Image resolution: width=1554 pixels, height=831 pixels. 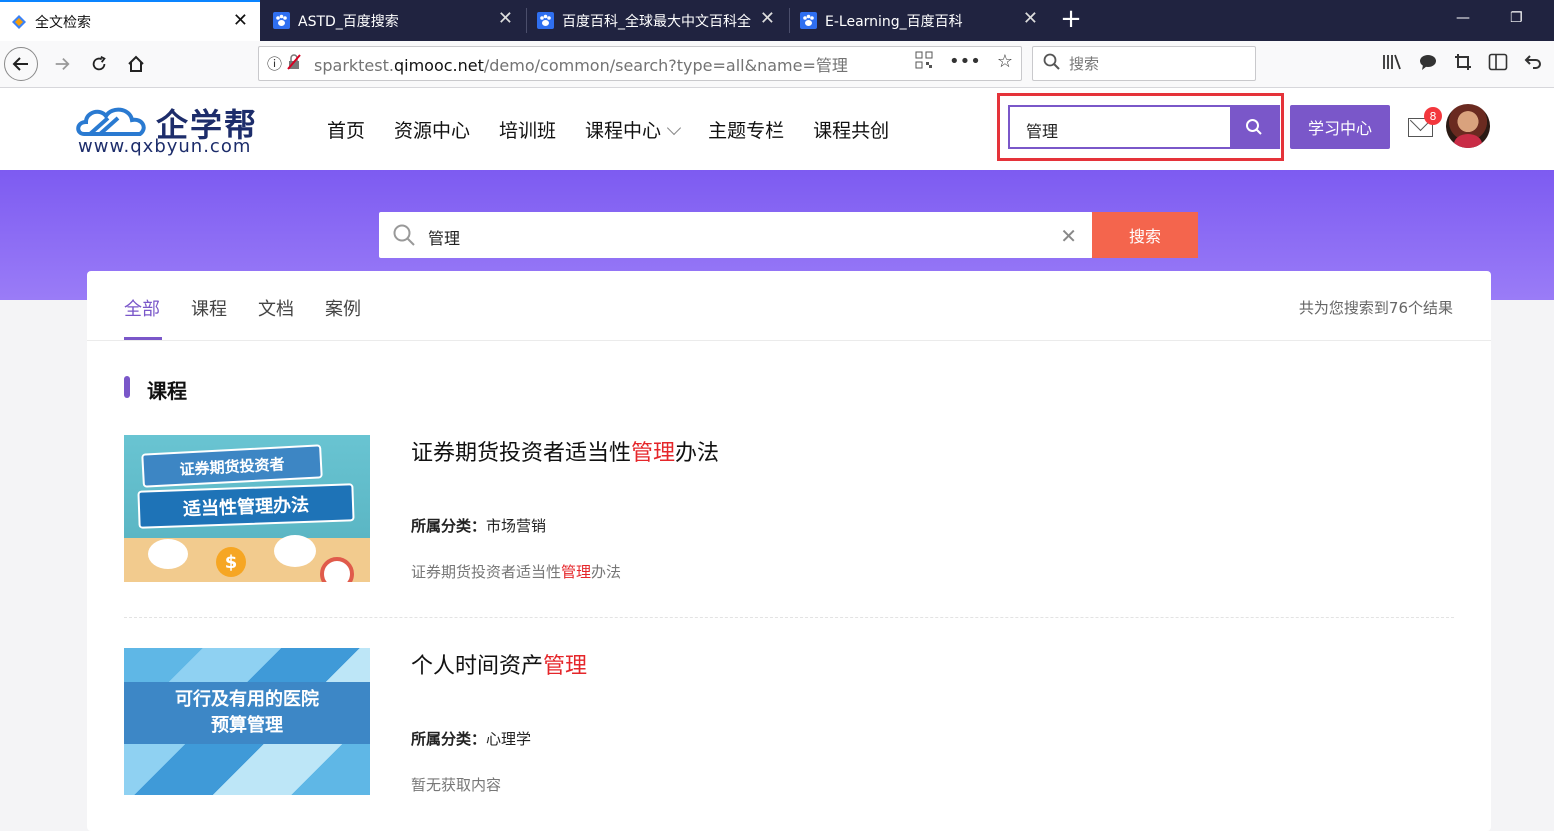 I want to click on nav-course-center: 课程中心, so click(x=633, y=129).